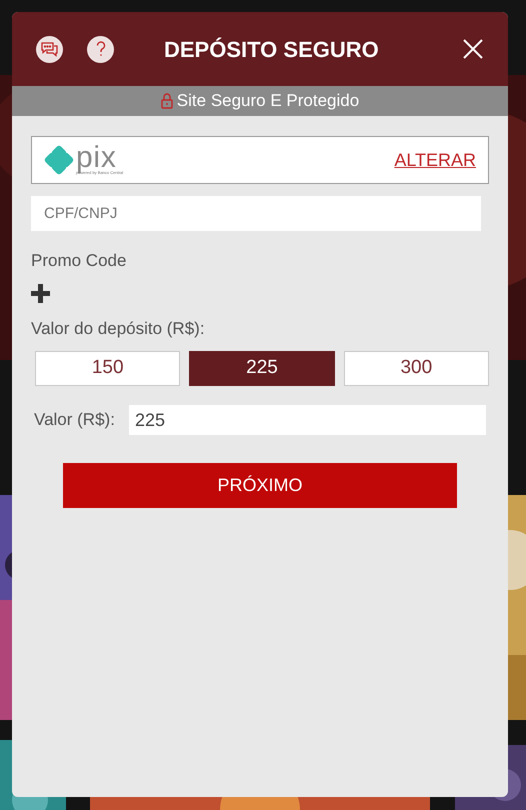 This screenshot has height=810, width=526. What do you see at coordinates (307, 420) in the screenshot?
I see `amount-field: 225` at bounding box center [307, 420].